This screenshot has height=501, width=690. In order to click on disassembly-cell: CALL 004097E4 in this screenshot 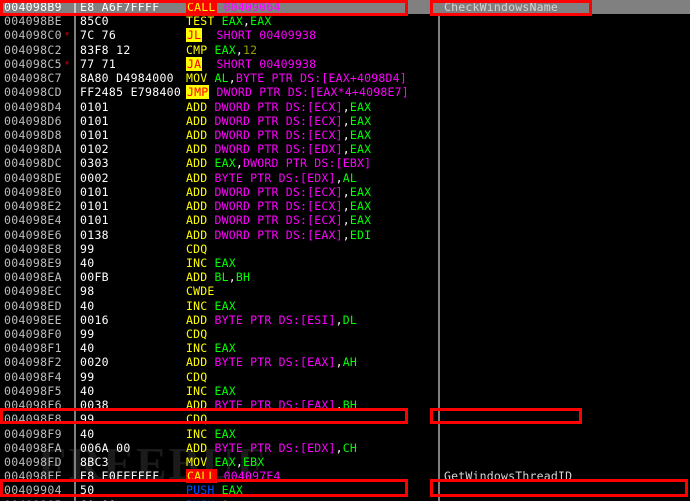, I will do `click(311, 476)`.